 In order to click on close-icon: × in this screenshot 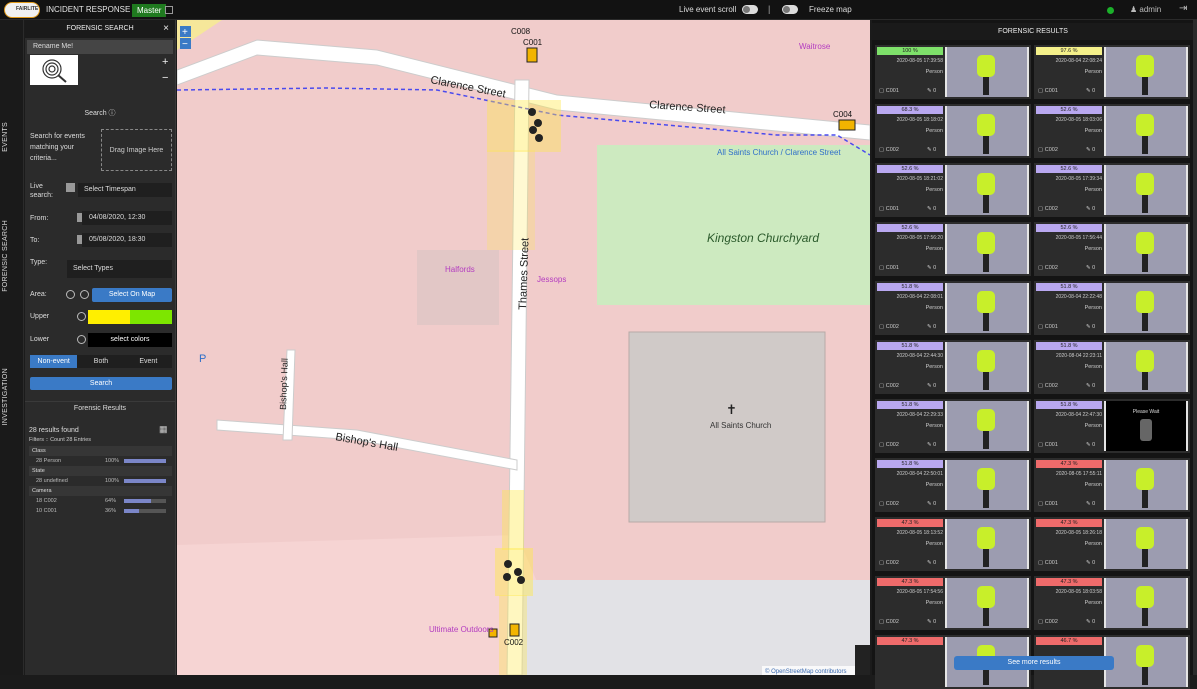, I will do `click(166, 29)`.